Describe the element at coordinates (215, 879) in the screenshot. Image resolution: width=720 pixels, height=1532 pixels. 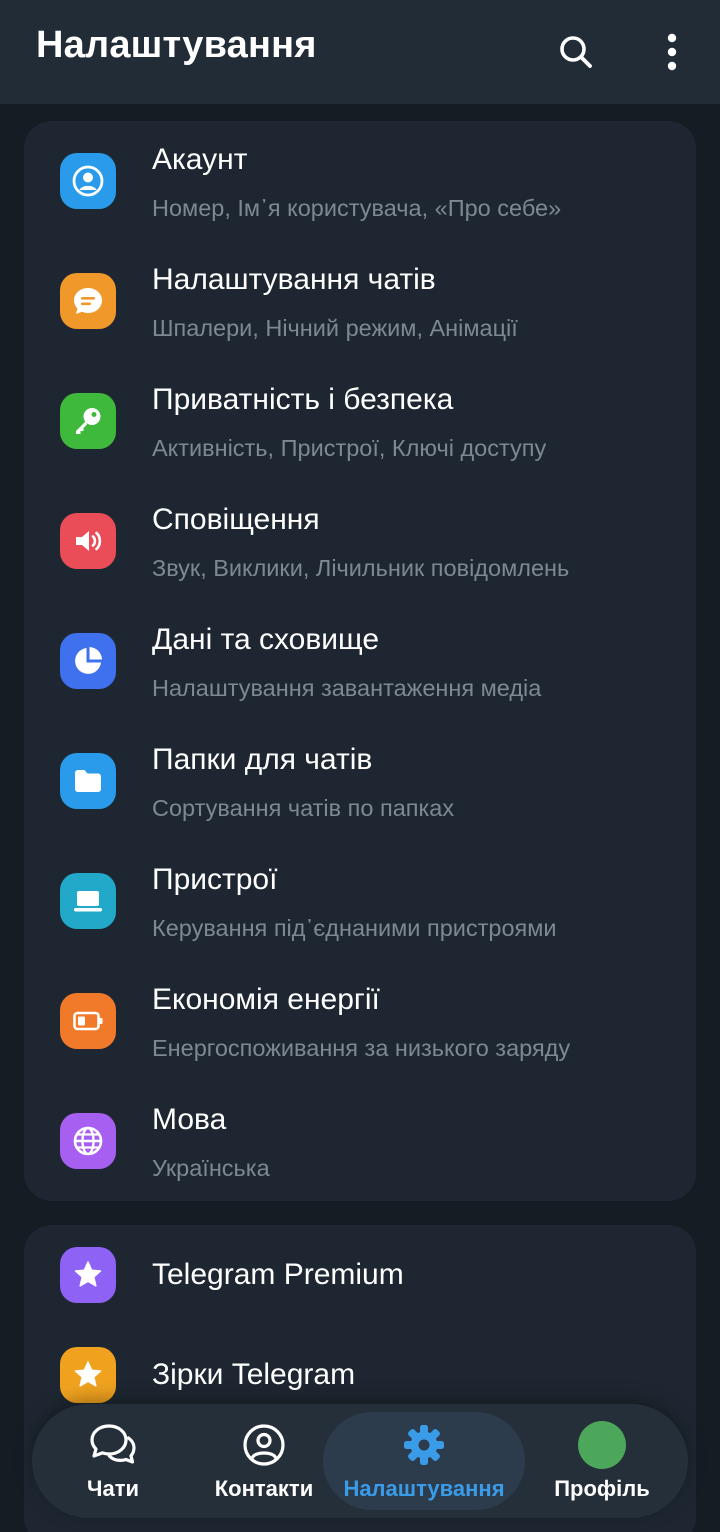
I see `item-title: Пристрої` at that location.